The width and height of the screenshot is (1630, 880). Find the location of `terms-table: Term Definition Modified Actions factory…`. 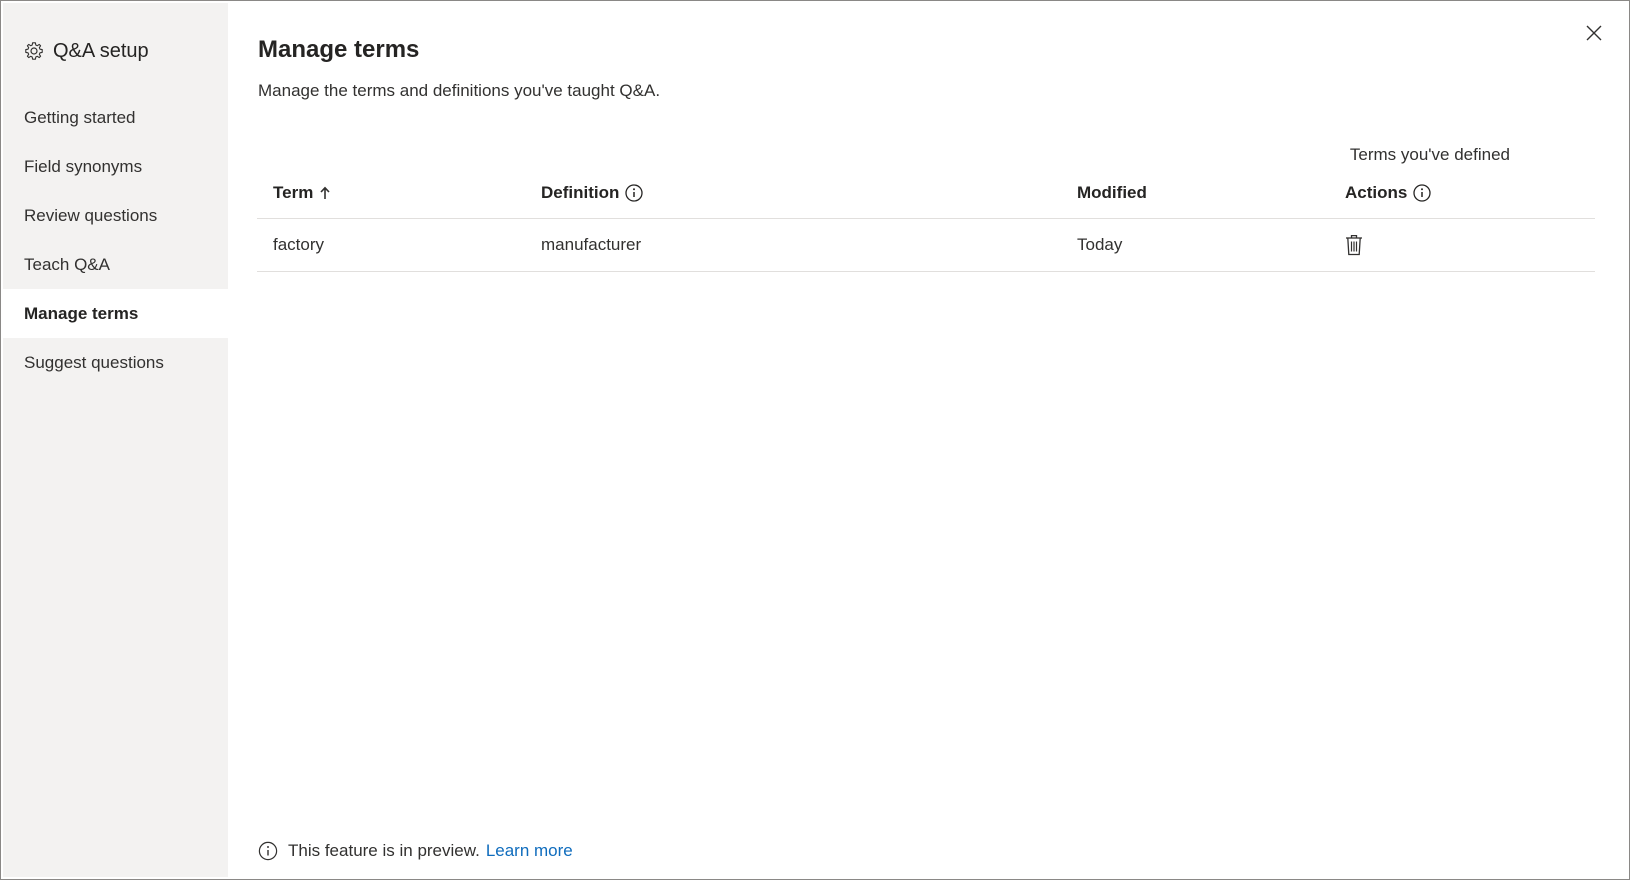

terms-table: Term Definition Modified Actions factory… is located at coordinates (926, 220).